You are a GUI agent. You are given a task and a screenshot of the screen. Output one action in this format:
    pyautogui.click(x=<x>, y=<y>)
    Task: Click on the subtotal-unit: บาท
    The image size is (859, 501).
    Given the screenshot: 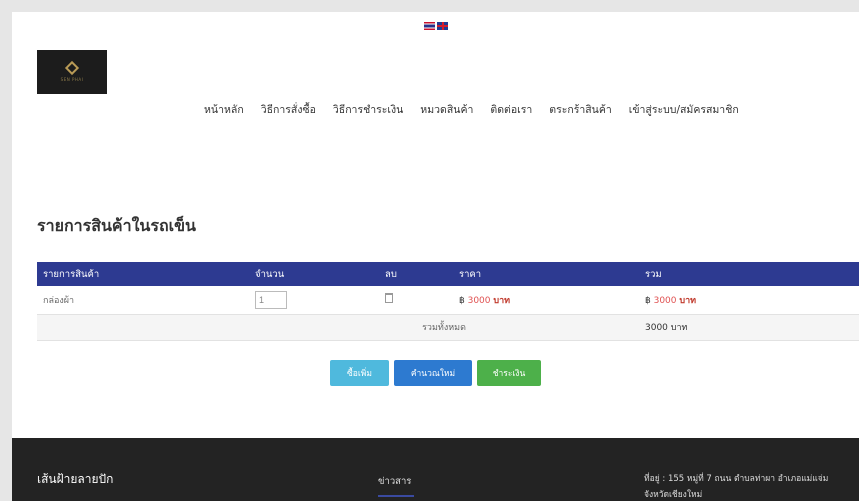 What is the action you would take?
    pyautogui.click(x=688, y=300)
    